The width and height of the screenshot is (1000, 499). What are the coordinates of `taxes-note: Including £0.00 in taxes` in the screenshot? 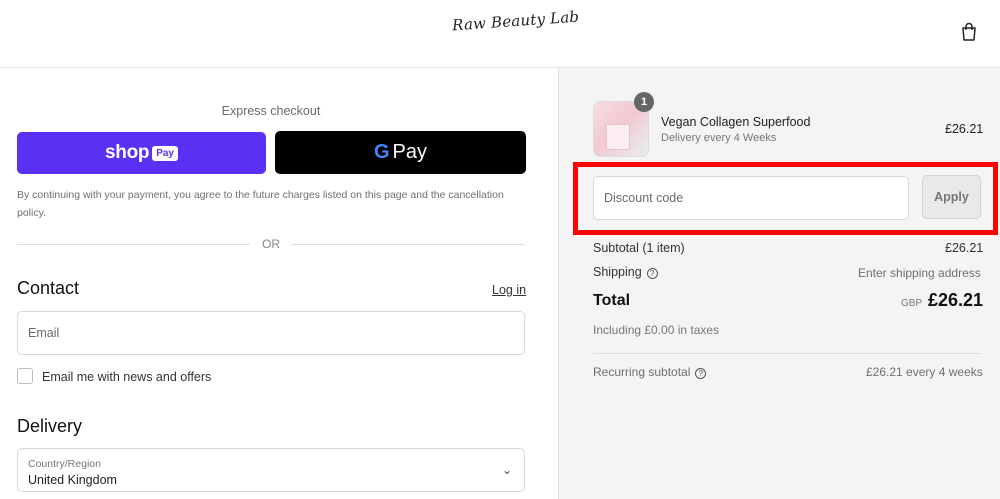 It's located at (656, 330).